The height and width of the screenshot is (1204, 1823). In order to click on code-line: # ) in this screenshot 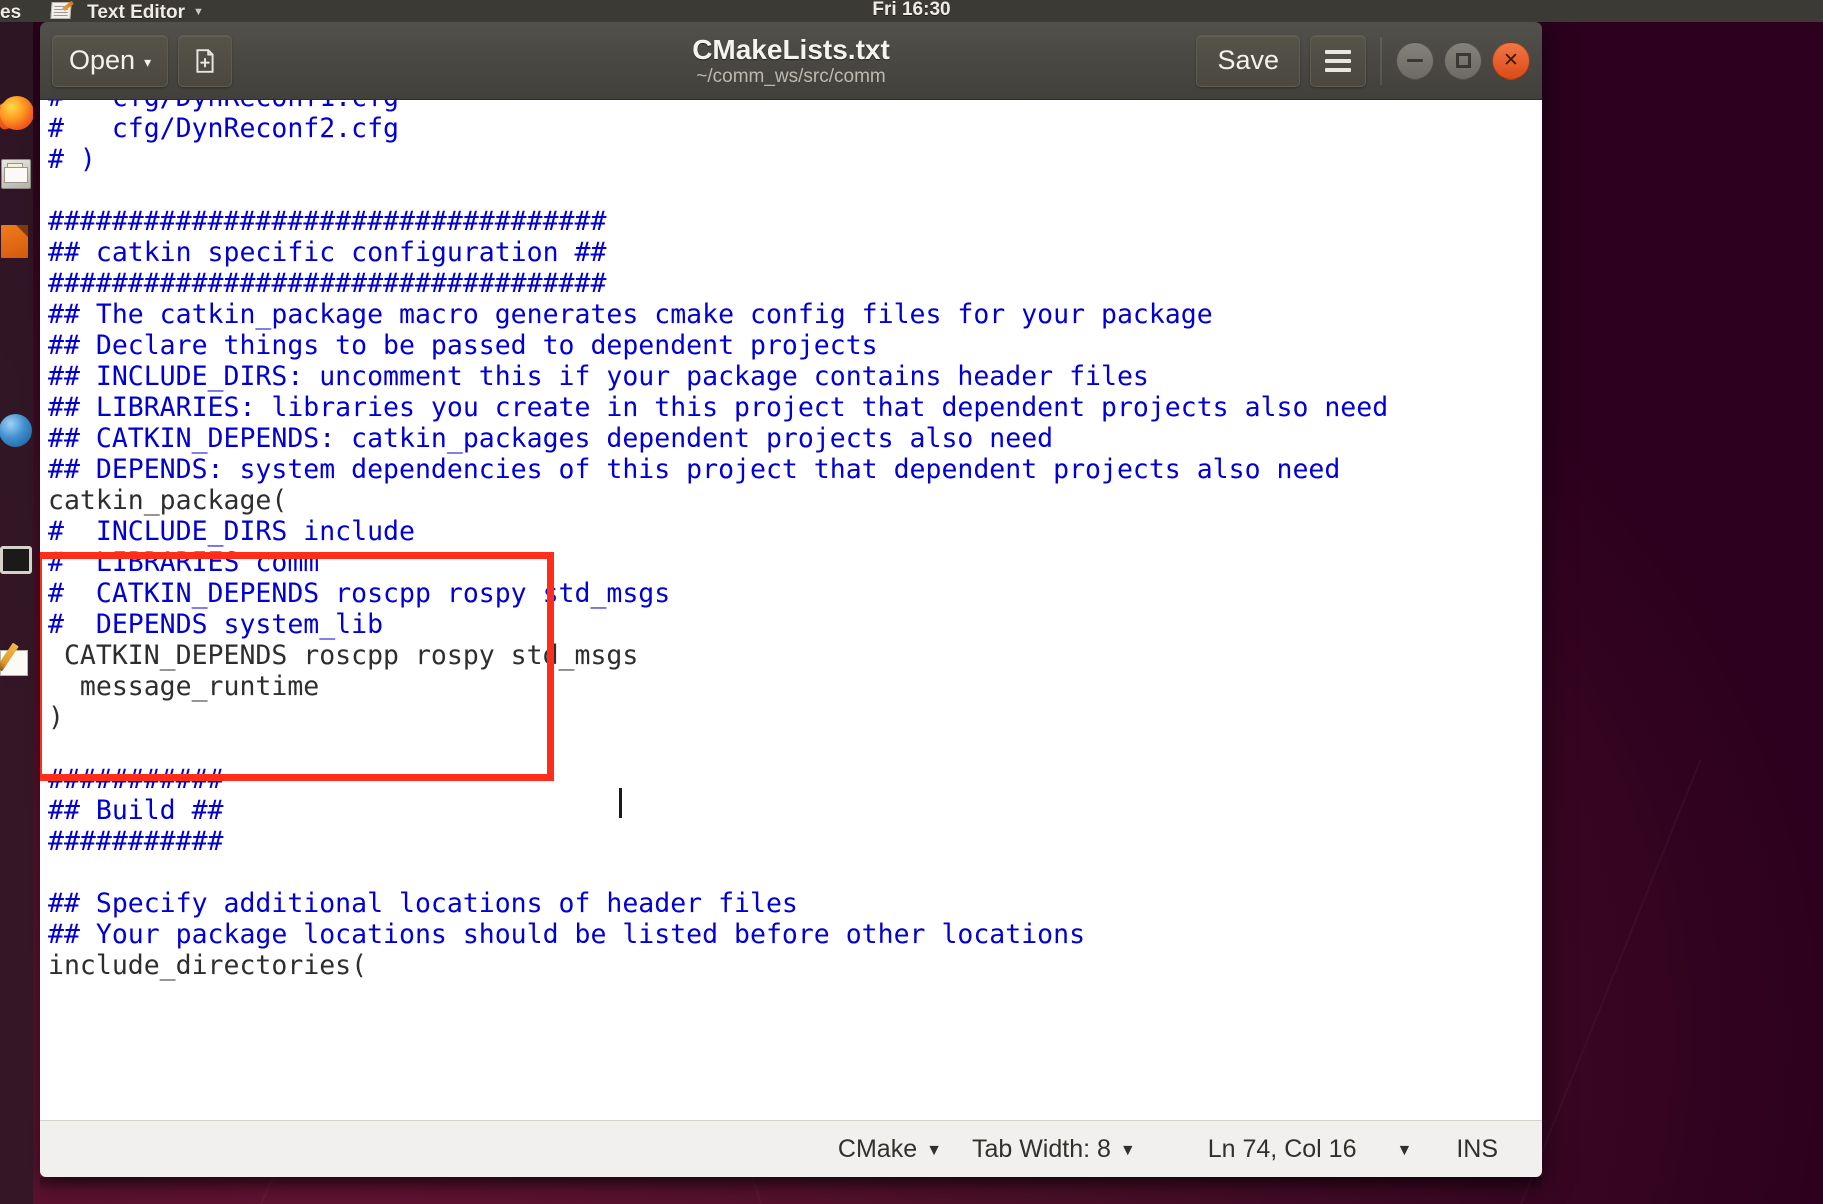, I will do `click(72, 159)`.